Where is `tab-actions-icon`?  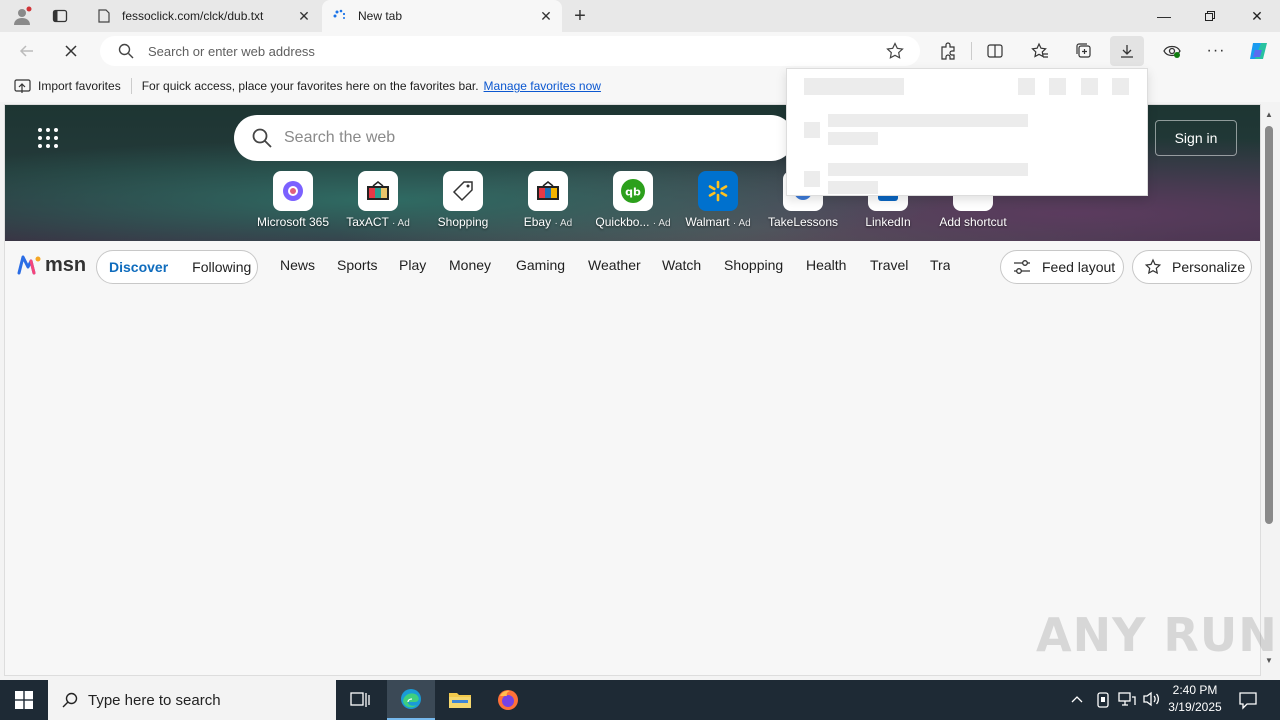
tab-actions-icon is located at coordinates (60, 16).